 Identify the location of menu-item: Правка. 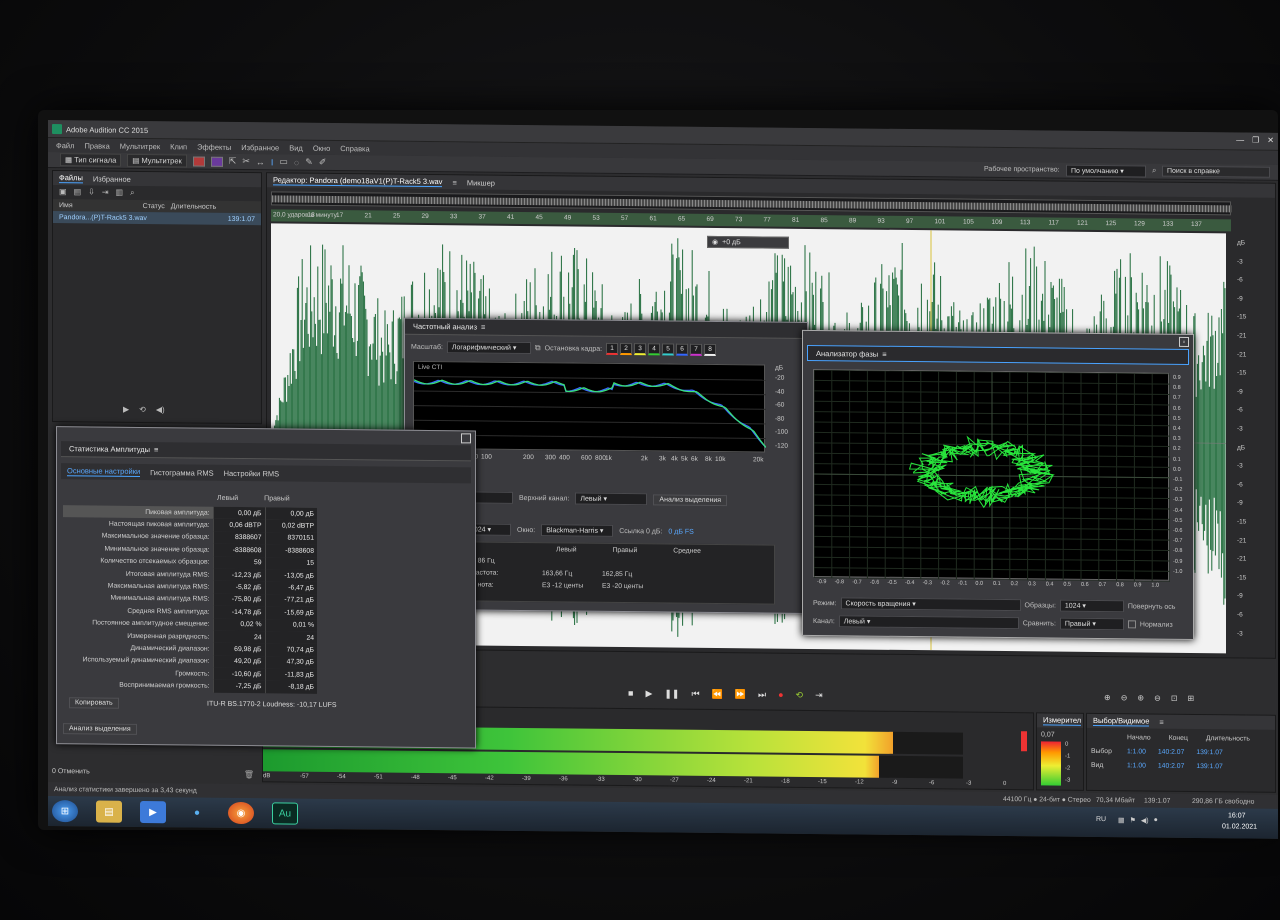
(96, 145).